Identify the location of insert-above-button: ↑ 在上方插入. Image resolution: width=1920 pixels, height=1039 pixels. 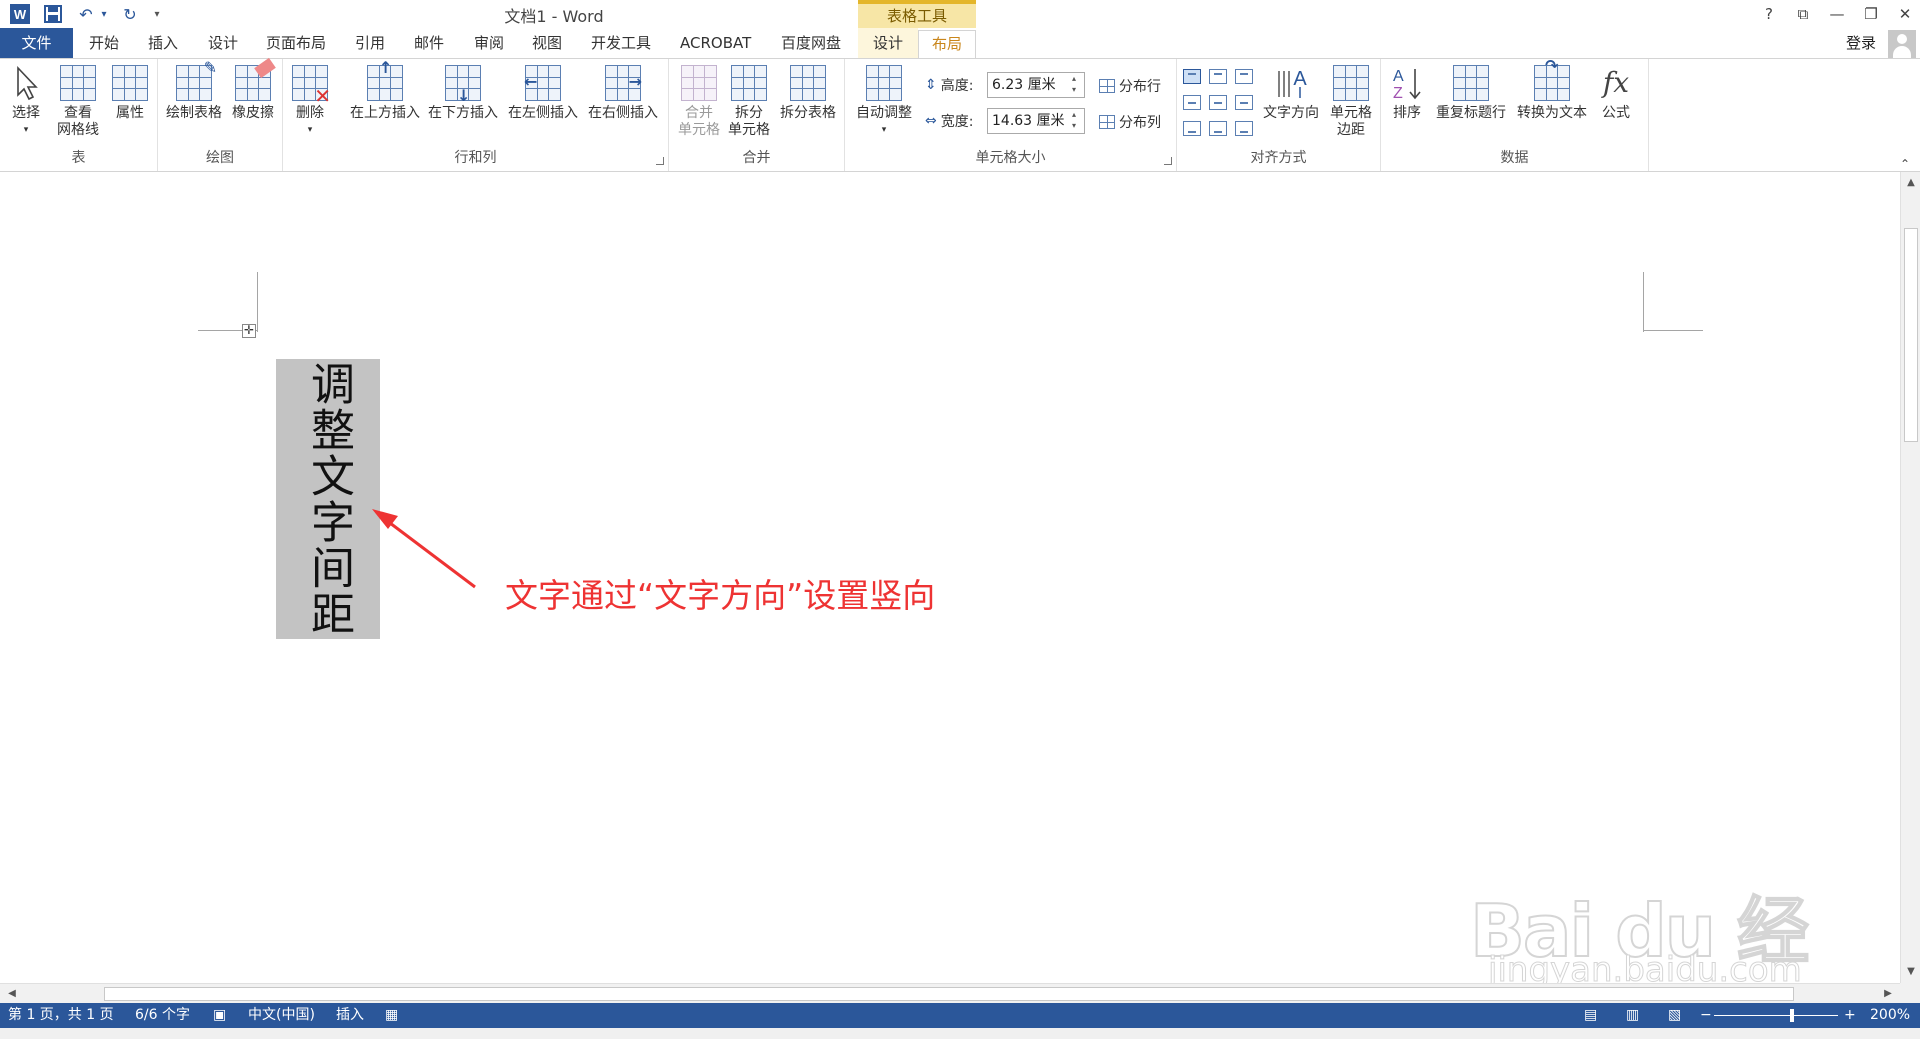
(385, 91).